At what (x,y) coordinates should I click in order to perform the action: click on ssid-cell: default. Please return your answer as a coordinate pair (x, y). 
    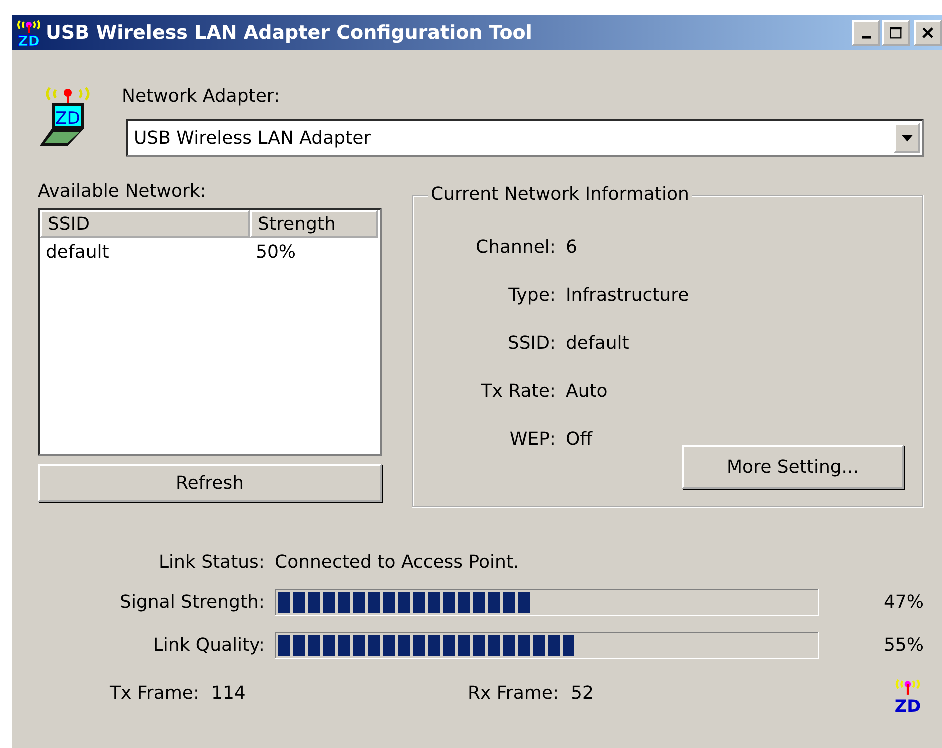
    Looking at the image, I should click on (145, 252).